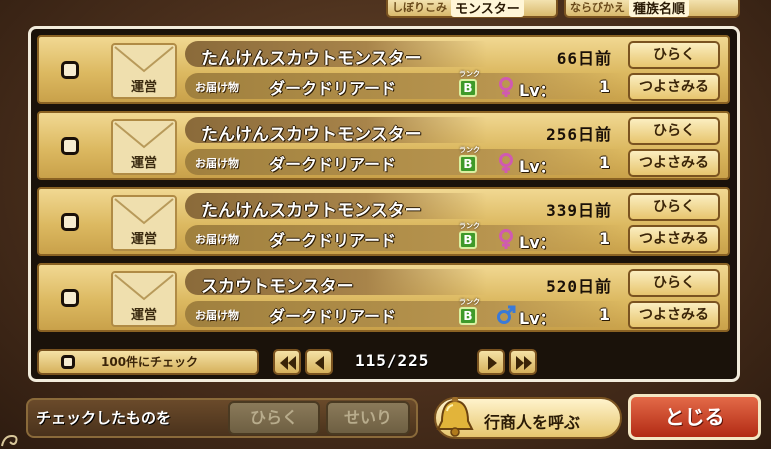  I want to click on close-button: とじる, so click(694, 417).